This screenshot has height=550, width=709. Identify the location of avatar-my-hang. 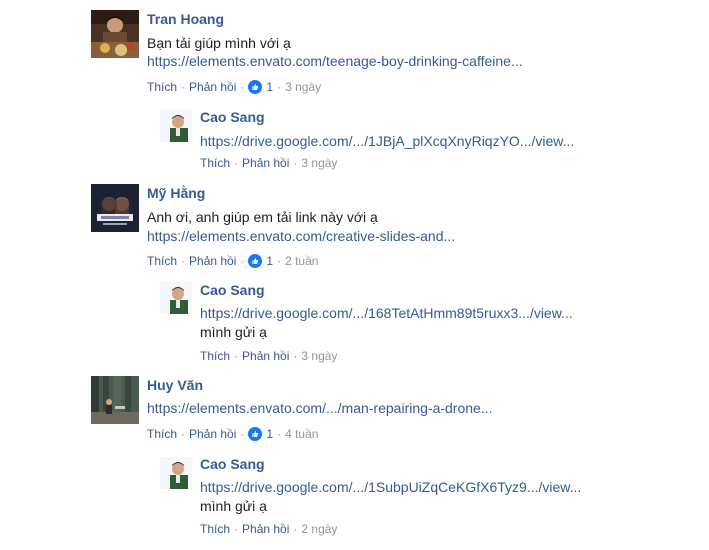
(115, 208).